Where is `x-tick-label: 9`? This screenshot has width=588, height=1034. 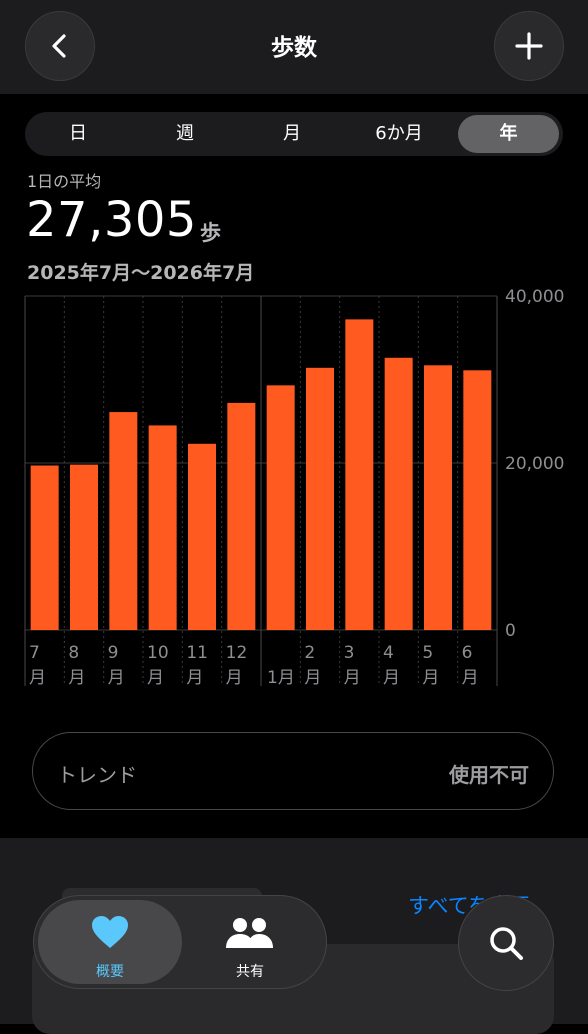 x-tick-label: 9 is located at coordinates (113, 653).